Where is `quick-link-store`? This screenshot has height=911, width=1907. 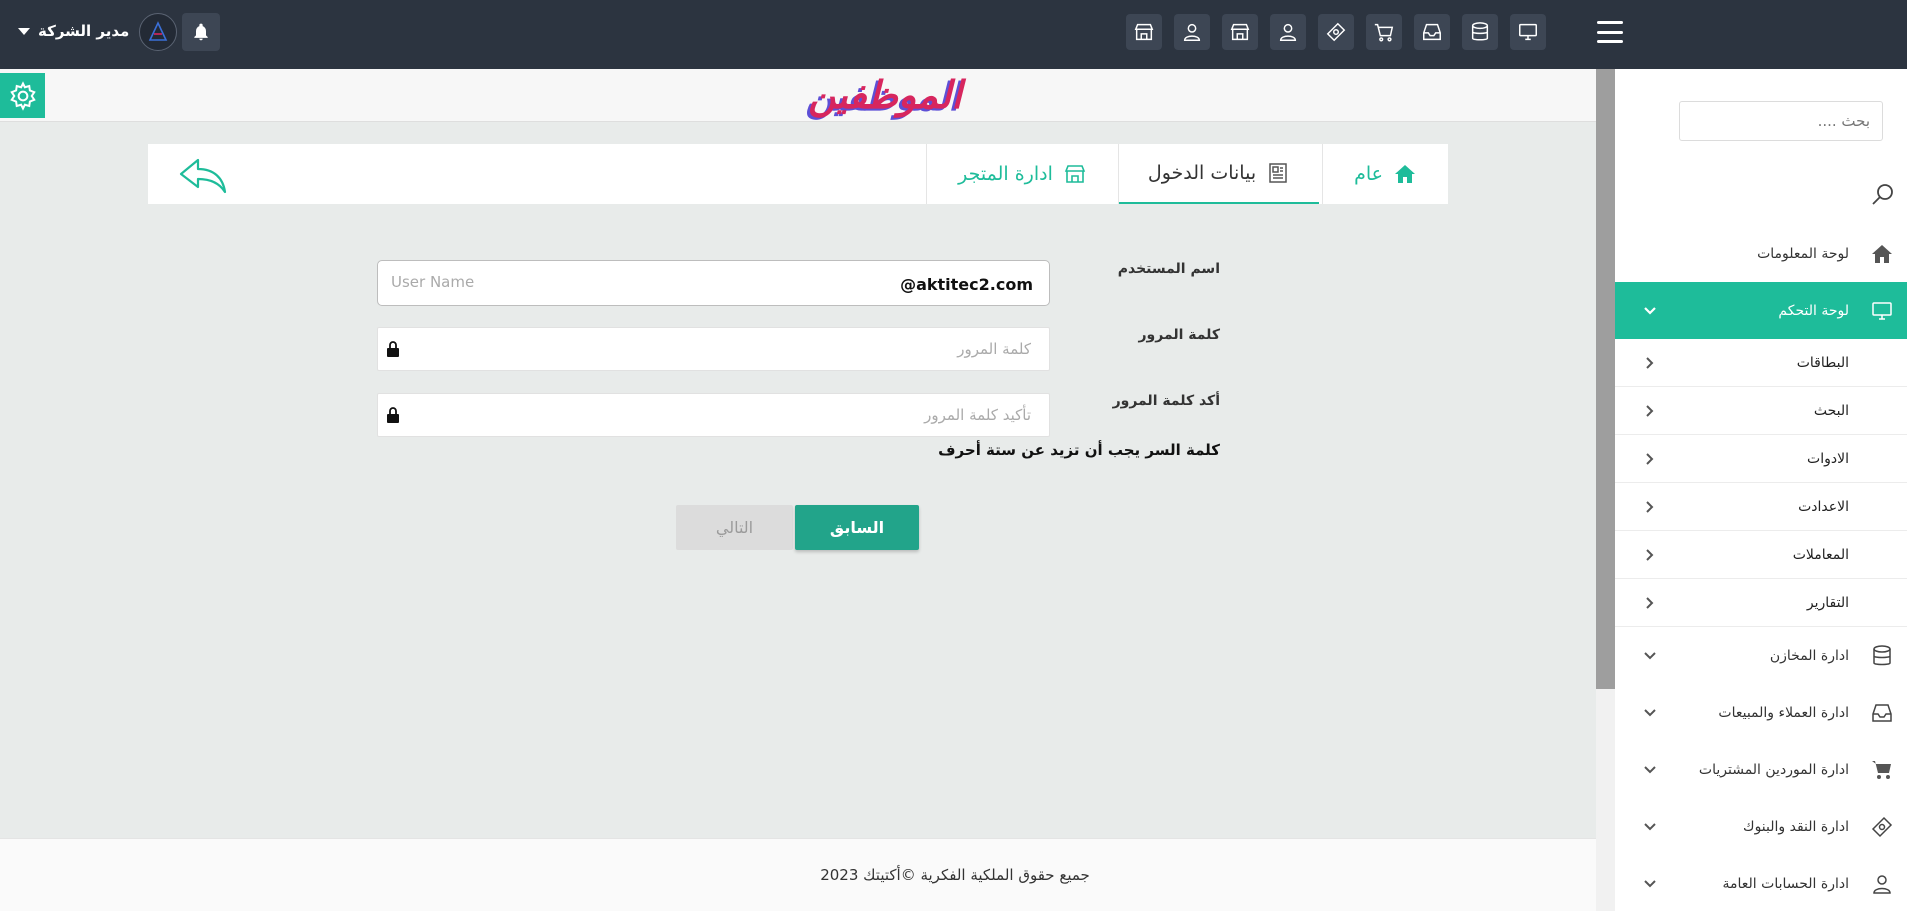
quick-link-store is located at coordinates (1144, 32).